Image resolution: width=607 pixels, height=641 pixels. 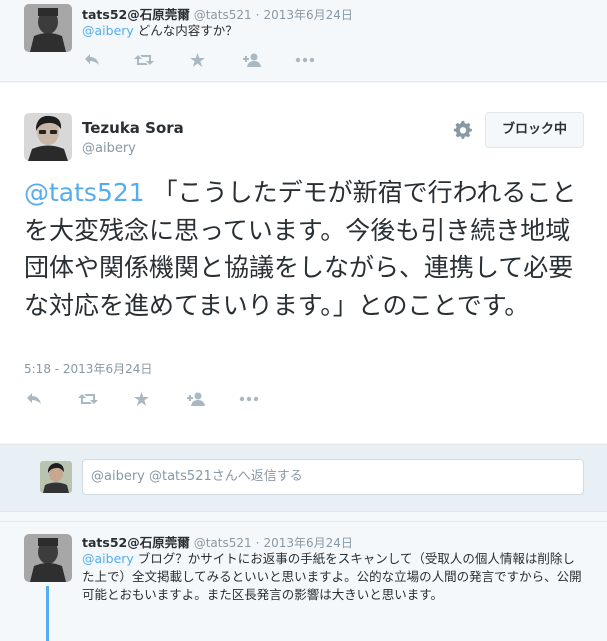 What do you see at coordinates (109, 148) in the screenshot?
I see `author-handle: @aibery` at bounding box center [109, 148].